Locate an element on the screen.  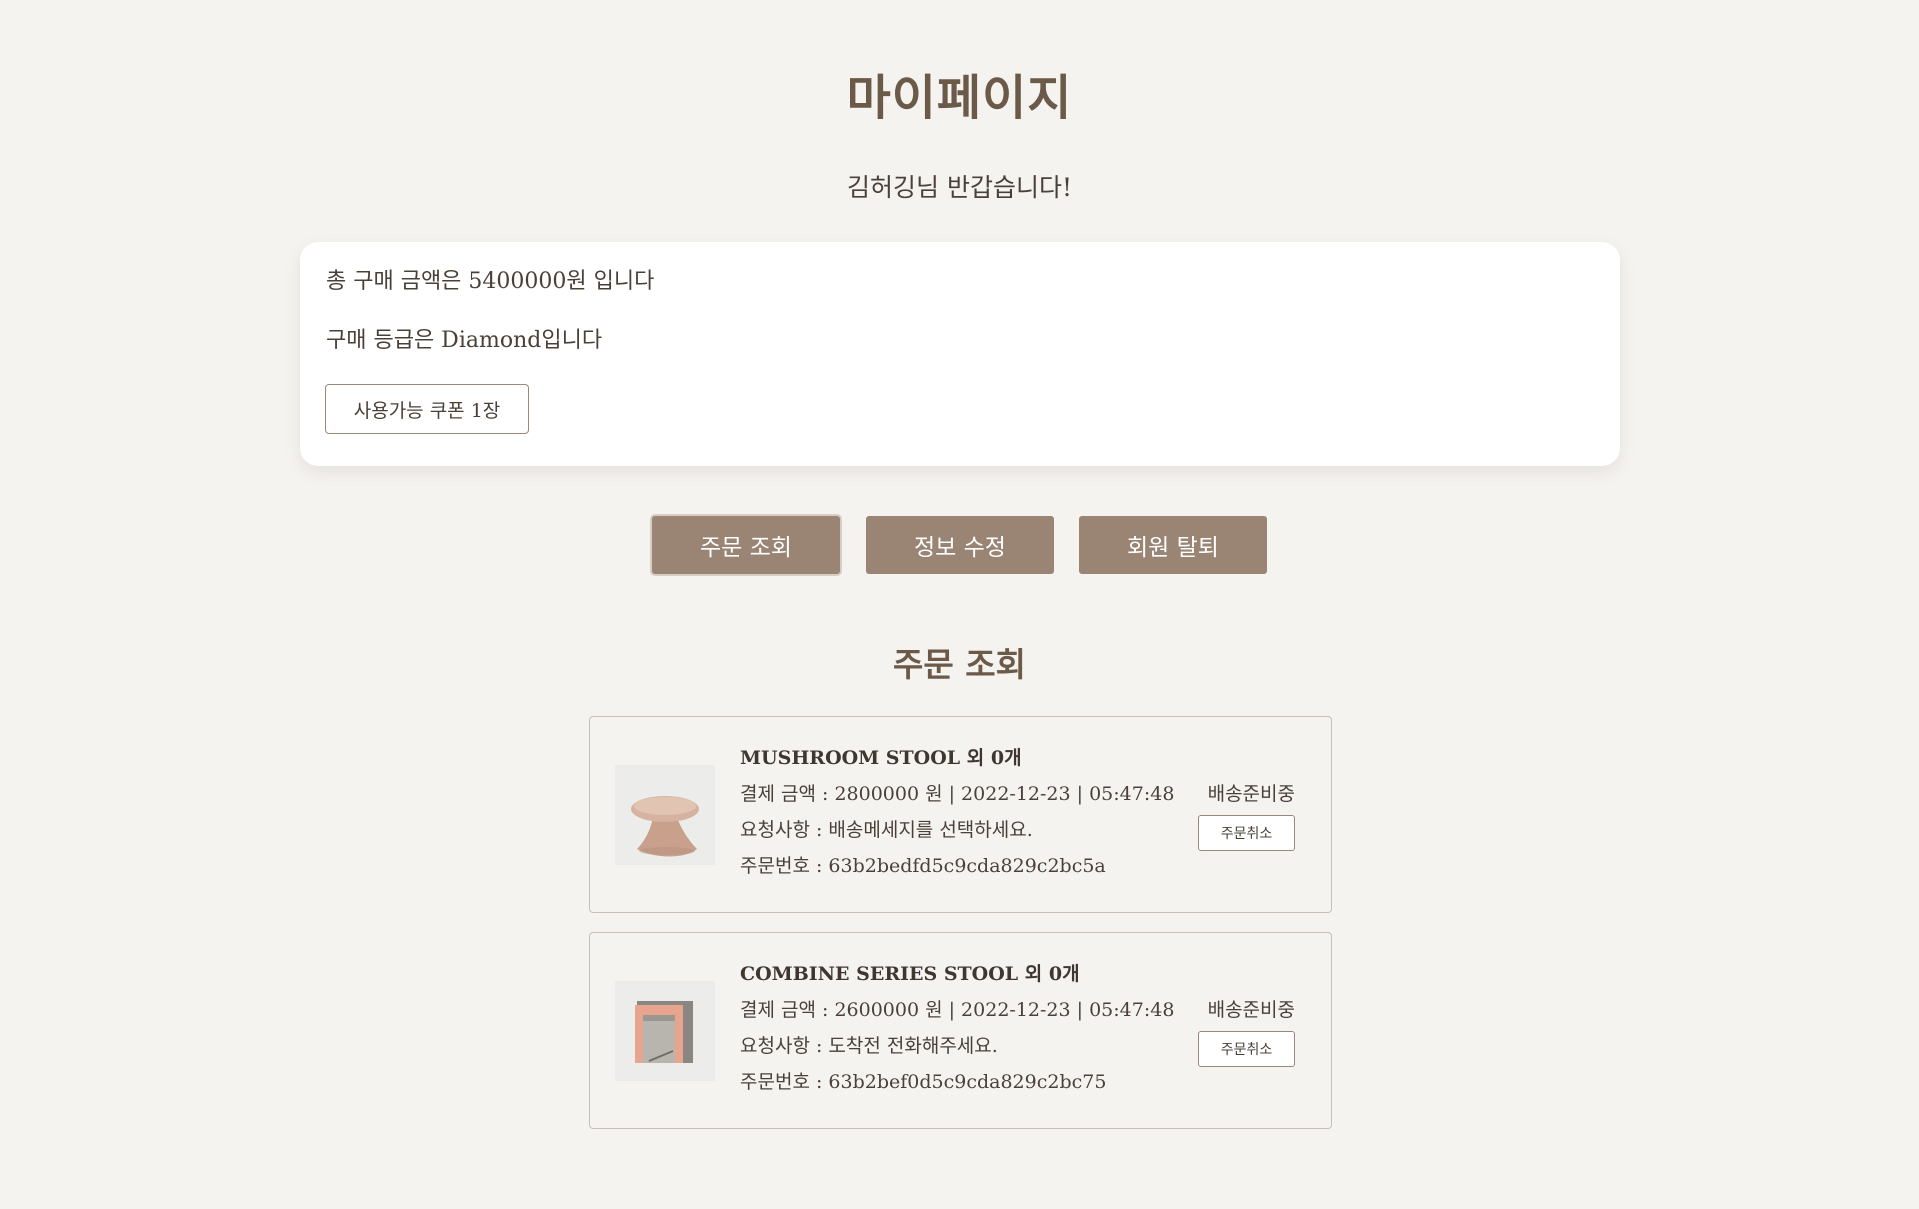
total-purchase-text: 총 구매 금액은 5400000원 입니다 is located at coordinates (490, 281).